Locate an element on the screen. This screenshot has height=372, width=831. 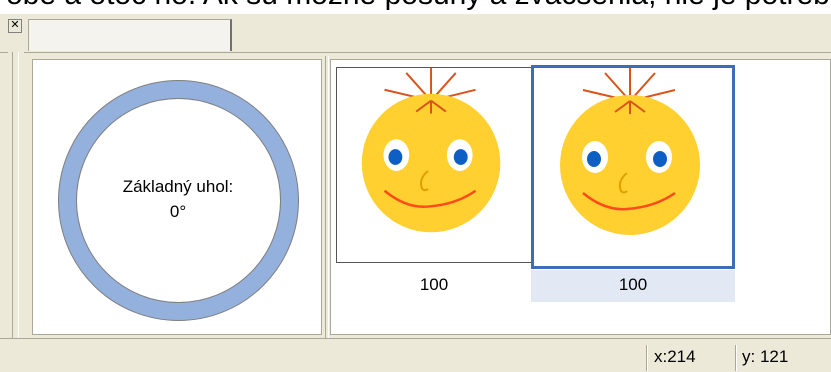
thumbnail-item is located at coordinates (434, 165).